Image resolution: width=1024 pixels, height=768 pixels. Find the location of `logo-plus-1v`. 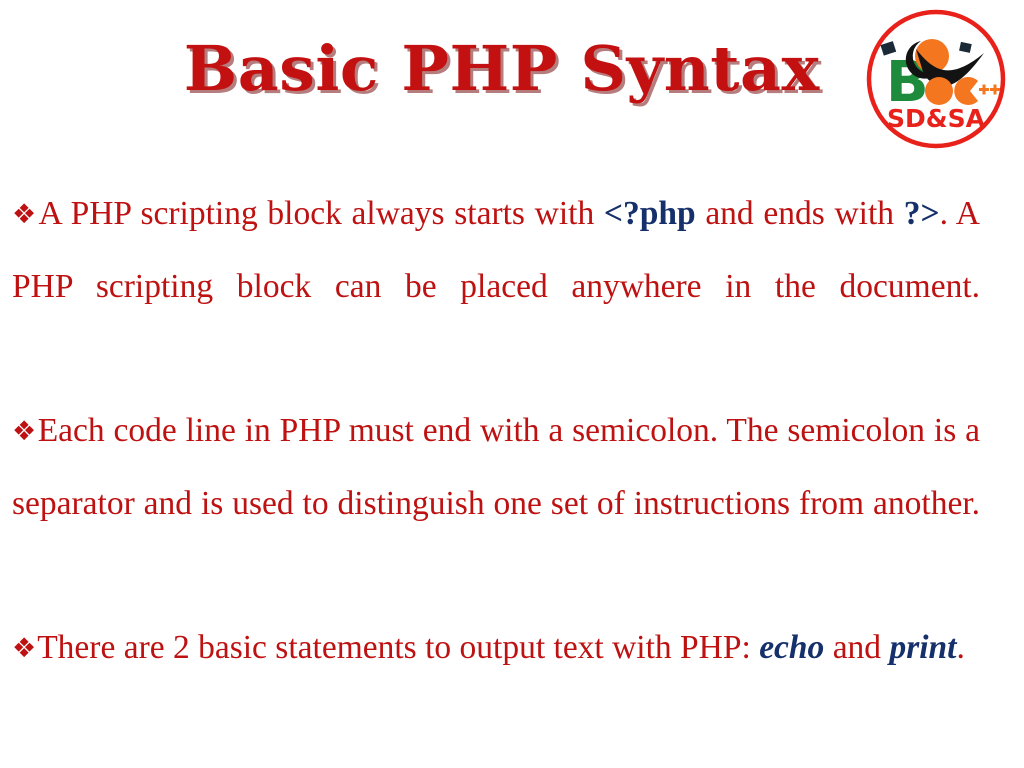

logo-plus-1v is located at coordinates (984, 89).